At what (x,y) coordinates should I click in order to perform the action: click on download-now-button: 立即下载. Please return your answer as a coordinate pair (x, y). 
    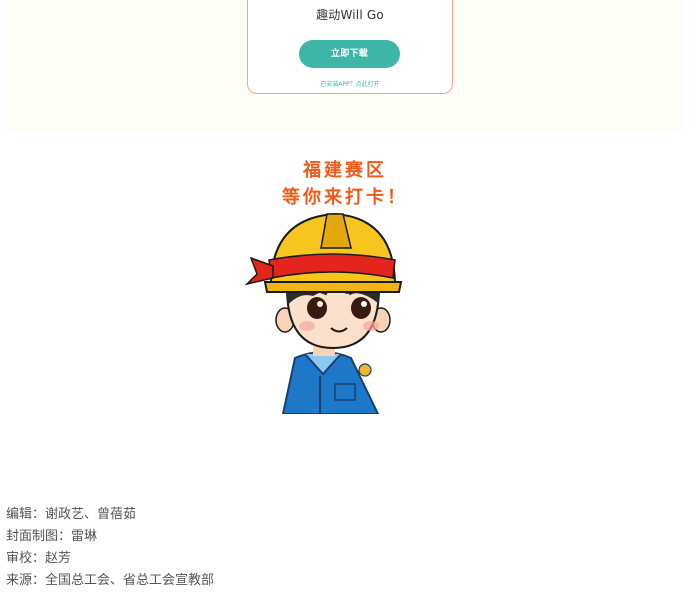
    Looking at the image, I should click on (349, 54).